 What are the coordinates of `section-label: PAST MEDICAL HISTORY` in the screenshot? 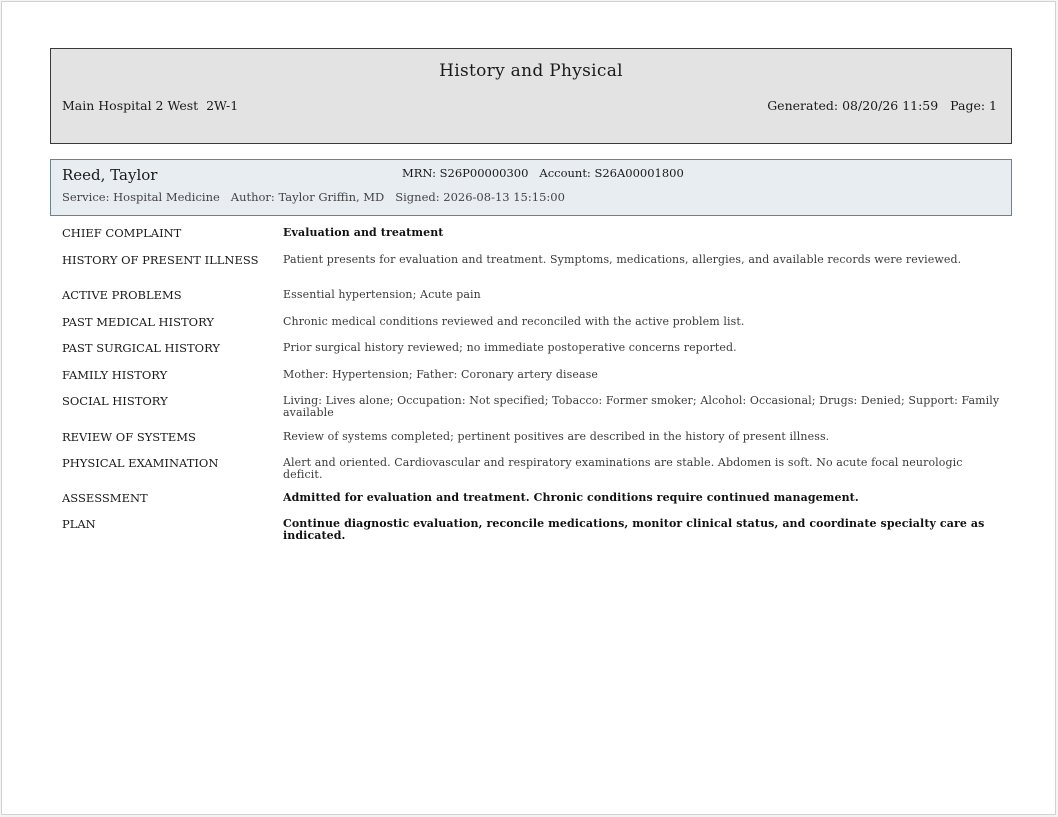 It's located at (138, 322).